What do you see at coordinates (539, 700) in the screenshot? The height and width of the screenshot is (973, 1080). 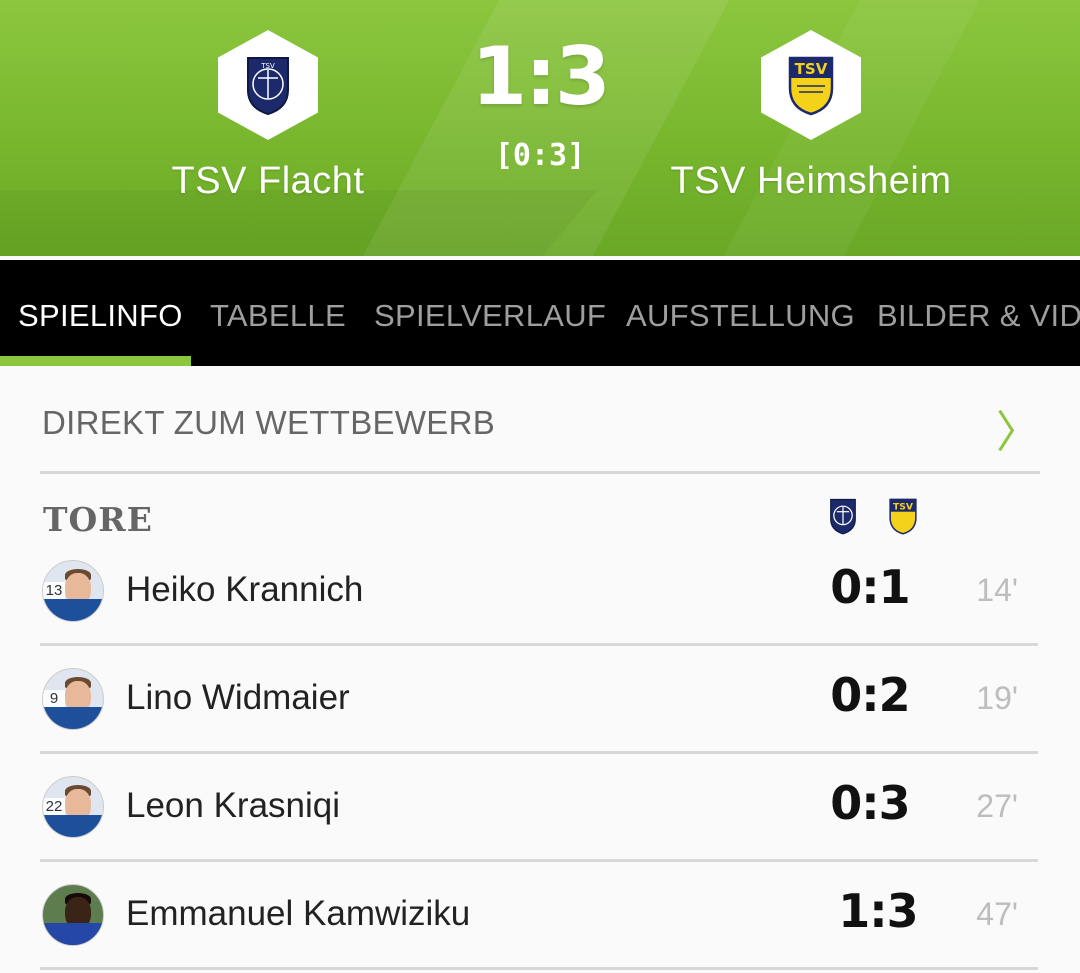 I see `goal-row: 9 Lino Widmaier 0:2 19'` at bounding box center [539, 700].